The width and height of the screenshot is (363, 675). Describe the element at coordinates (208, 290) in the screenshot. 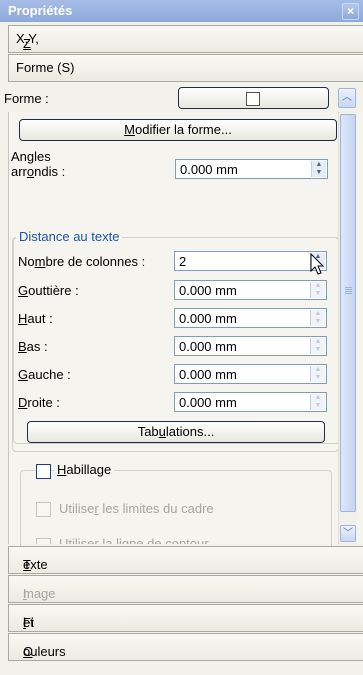

I see `gutter-value: 0.000 mm` at that location.